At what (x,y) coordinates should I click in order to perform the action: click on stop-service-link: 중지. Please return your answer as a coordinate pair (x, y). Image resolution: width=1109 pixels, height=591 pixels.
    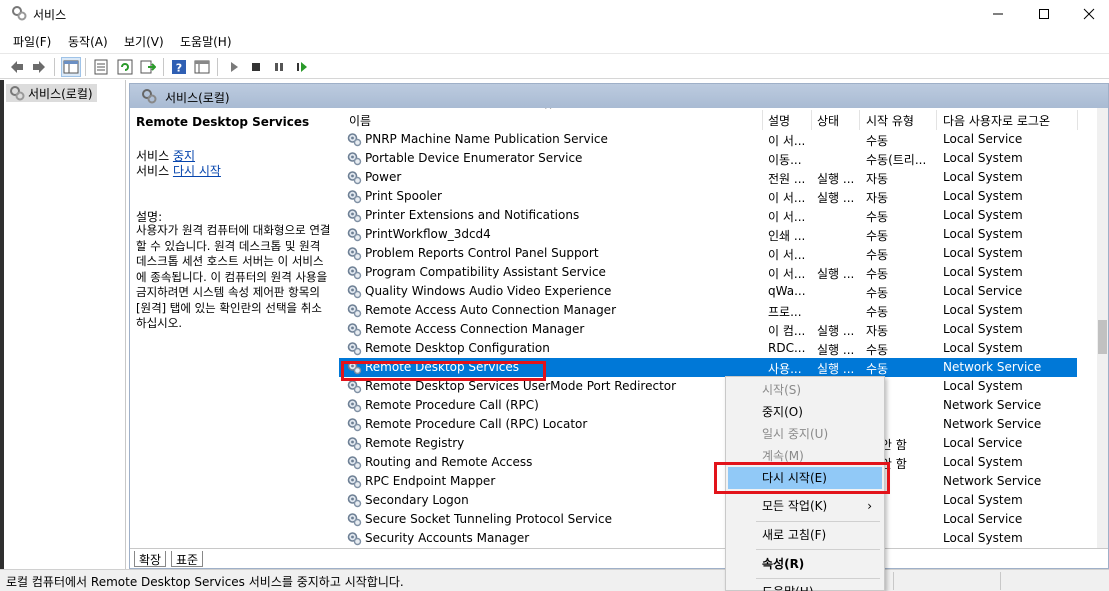
    Looking at the image, I should click on (184, 156).